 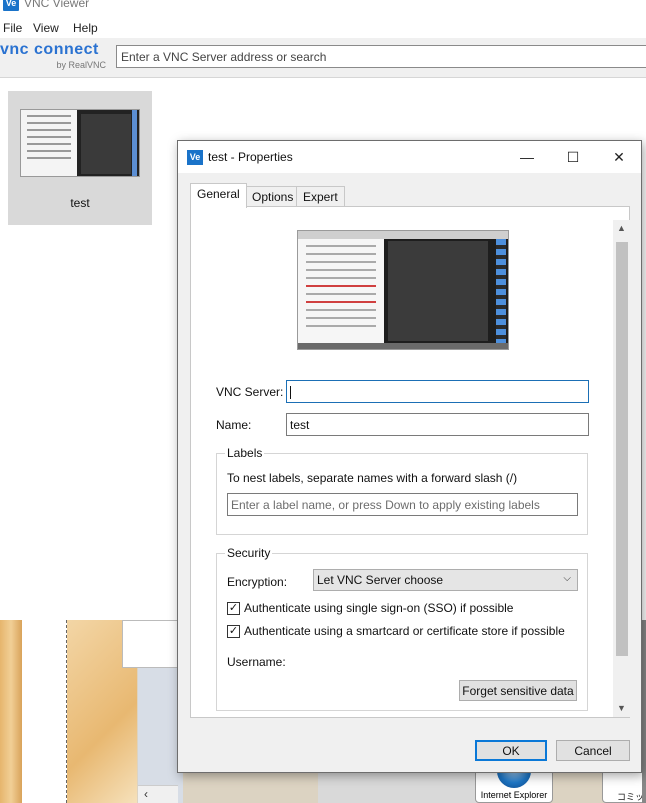 I want to click on cancel-button: Cancel, so click(x=593, y=750).